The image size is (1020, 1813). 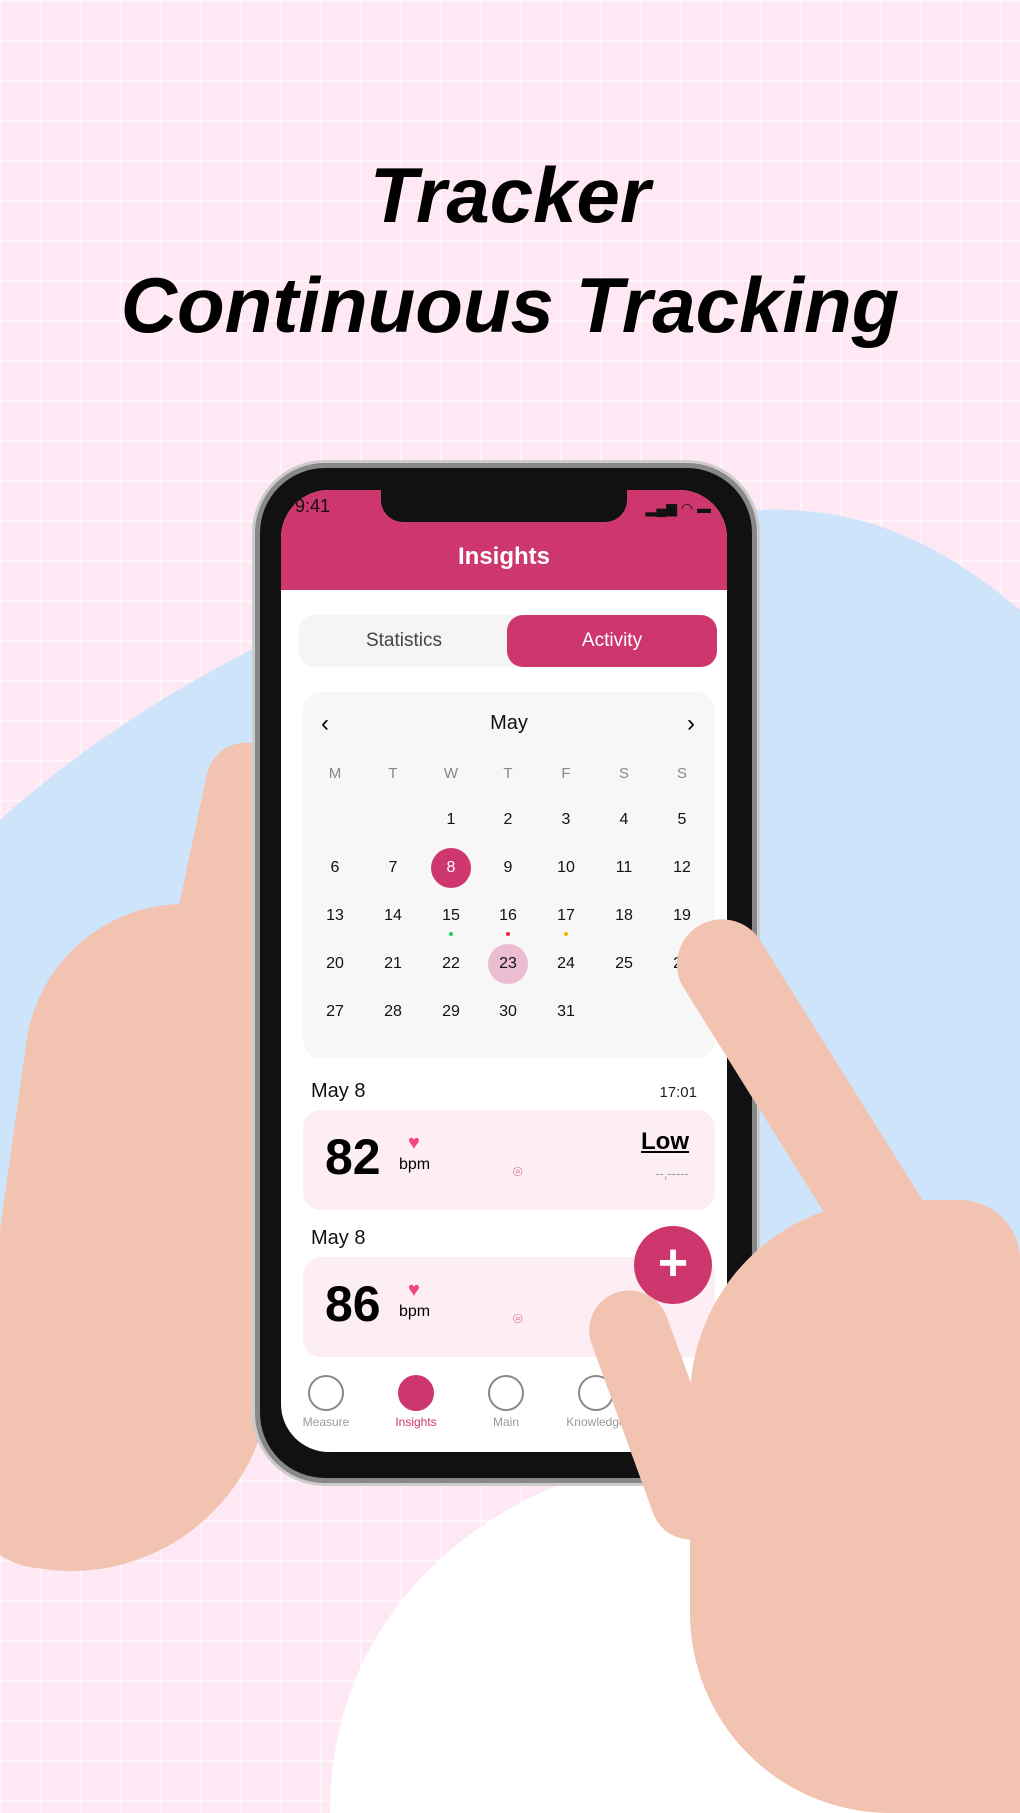 I want to click on calendar-day: 18, so click(x=624, y=916).